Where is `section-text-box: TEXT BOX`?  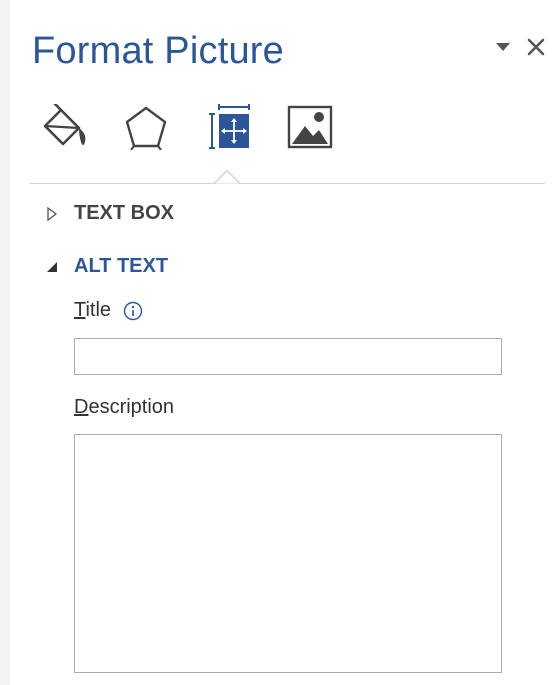 section-text-box: TEXT BOX is located at coordinates (110, 213).